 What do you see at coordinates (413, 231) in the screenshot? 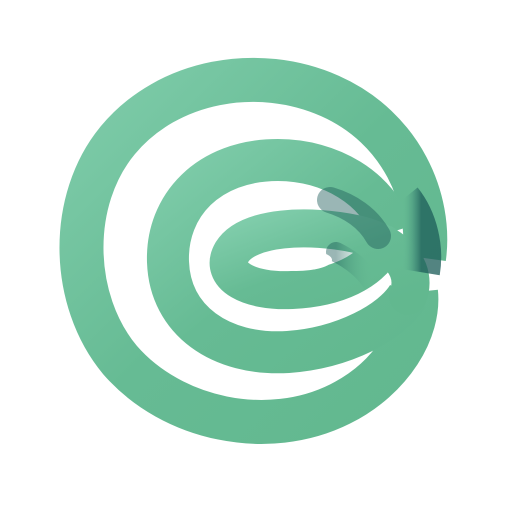
I see `fold-shadow-outer` at bounding box center [413, 231].